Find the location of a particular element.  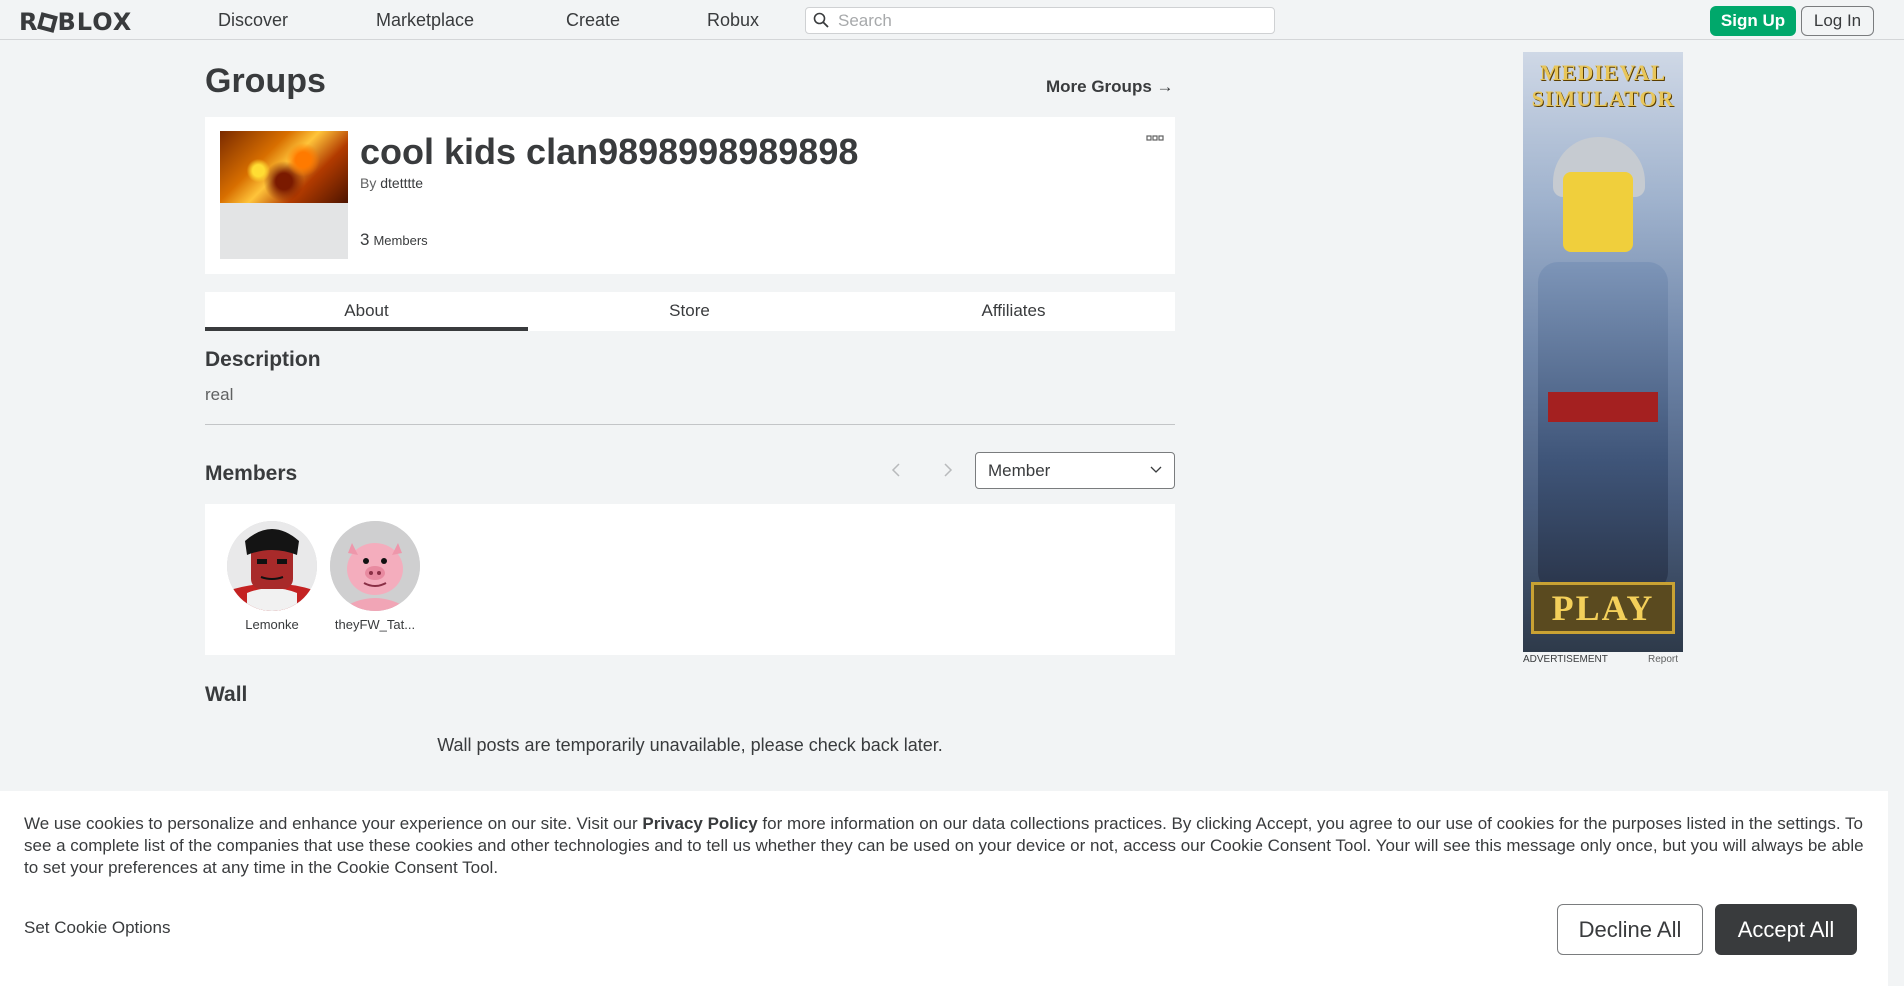

avatar-pig-image is located at coordinates (375, 566).